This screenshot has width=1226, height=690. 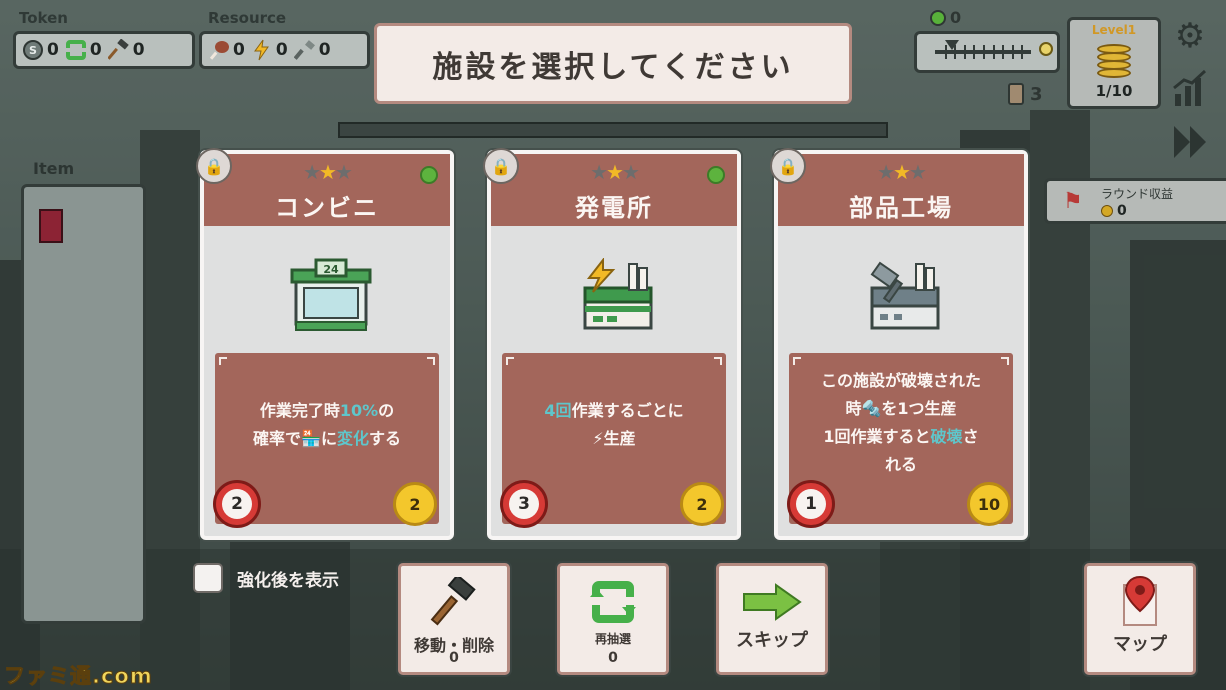 I want to click on lightning-resource: 0, so click(x=269, y=50).